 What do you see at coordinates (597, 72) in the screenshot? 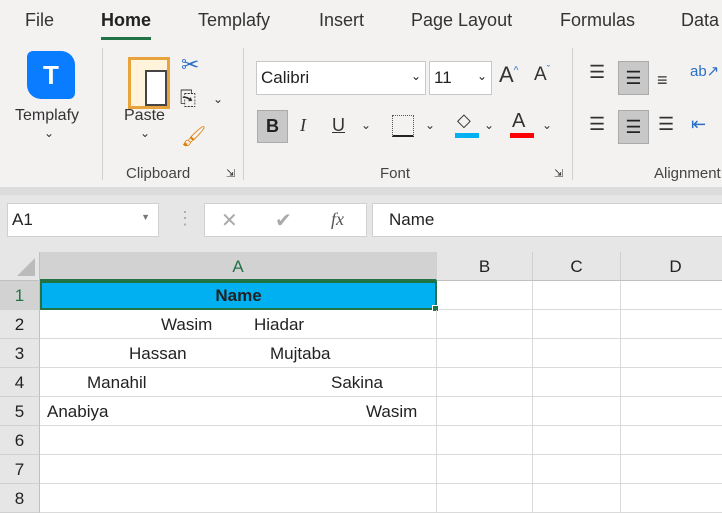
I see `top-align-icon: ☰` at bounding box center [597, 72].